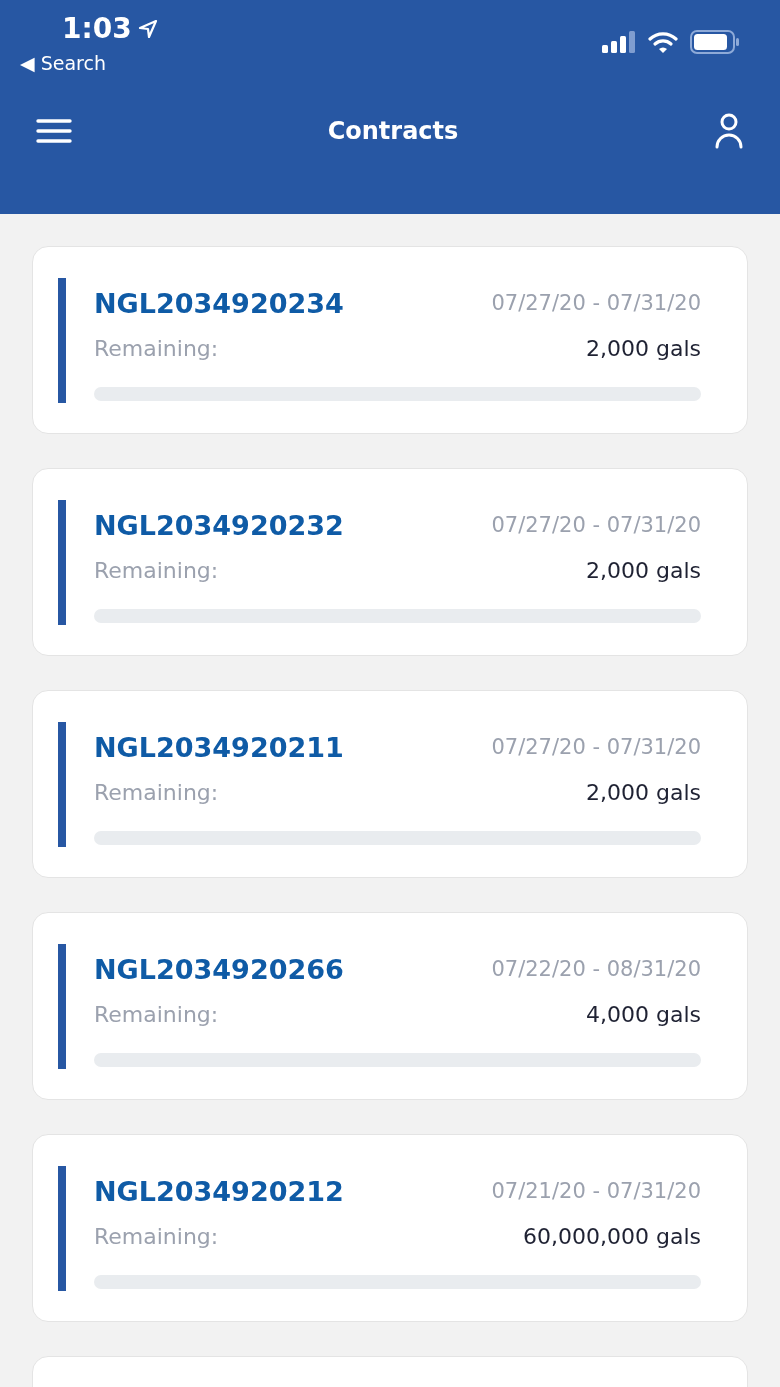  I want to click on contract-number: NGL2034920212, so click(219, 1191).